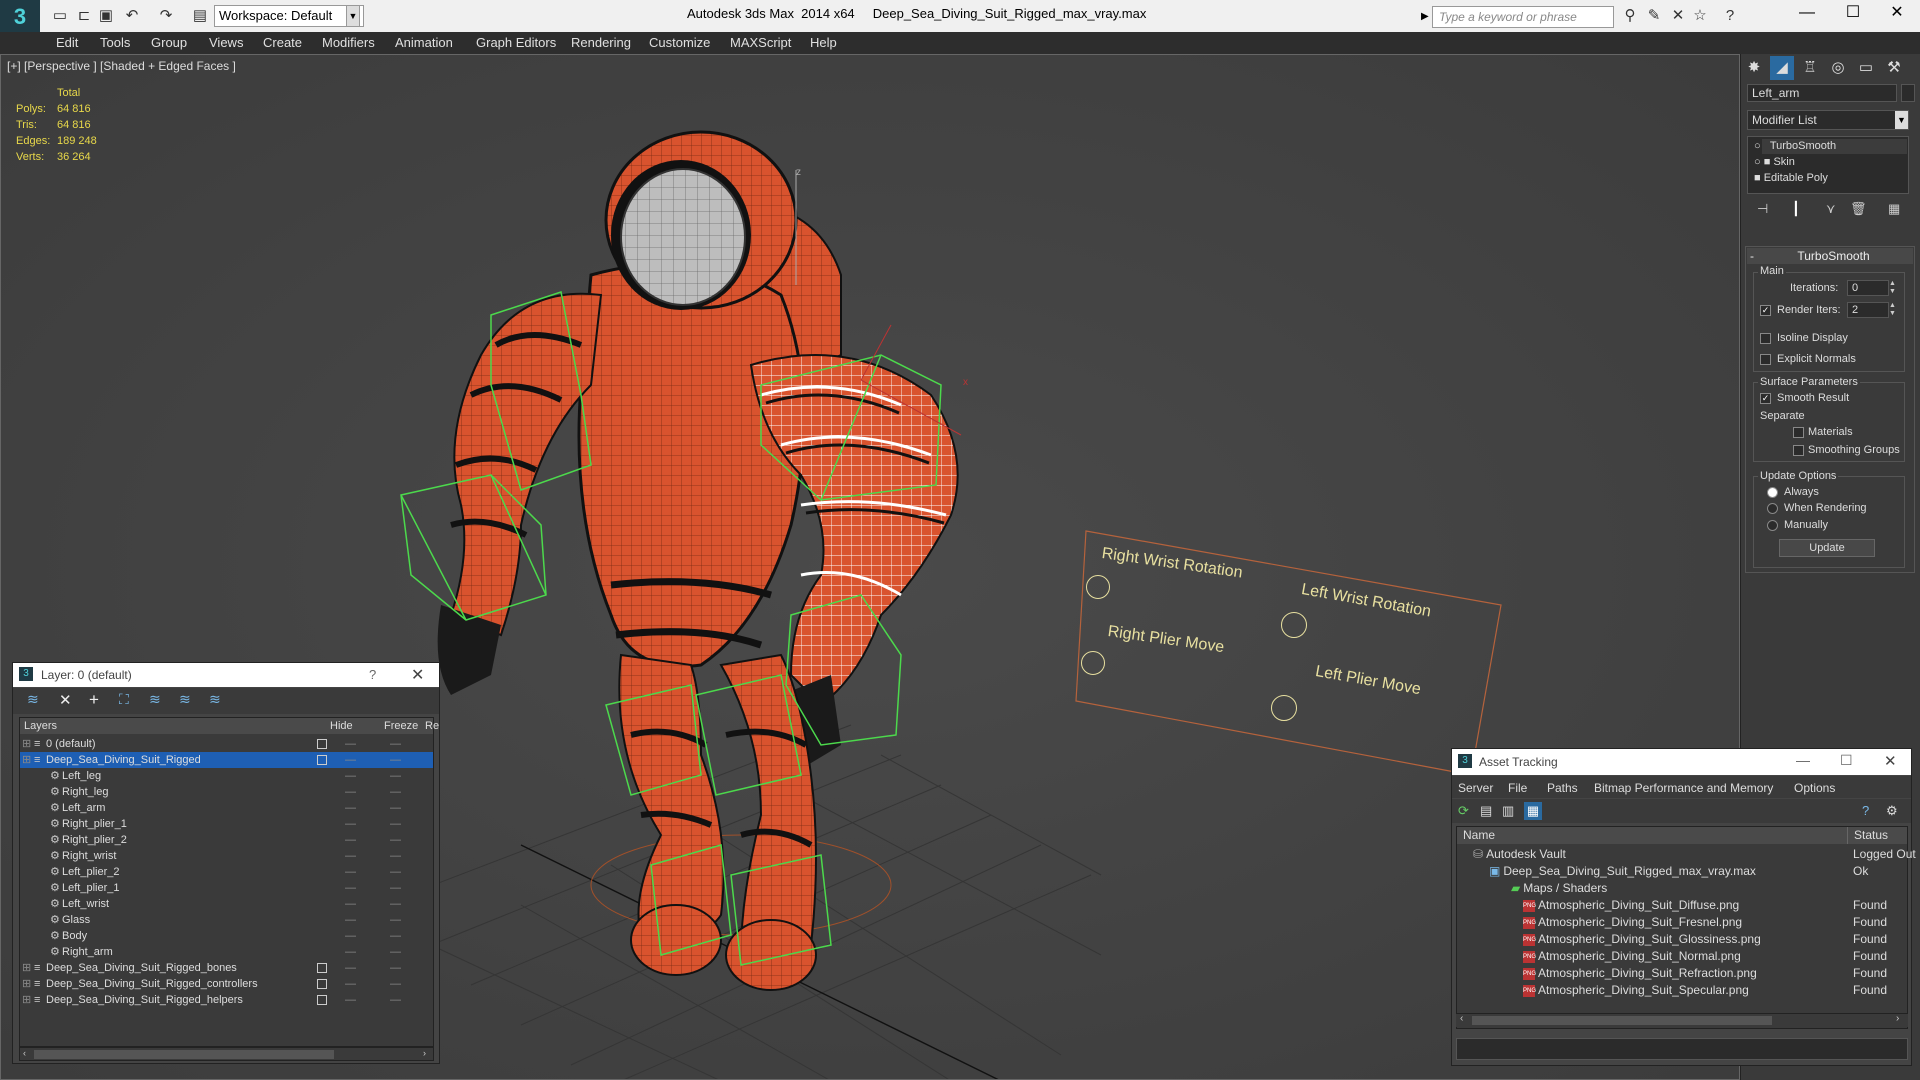  What do you see at coordinates (282, 43) in the screenshot?
I see `menu-create: Create` at bounding box center [282, 43].